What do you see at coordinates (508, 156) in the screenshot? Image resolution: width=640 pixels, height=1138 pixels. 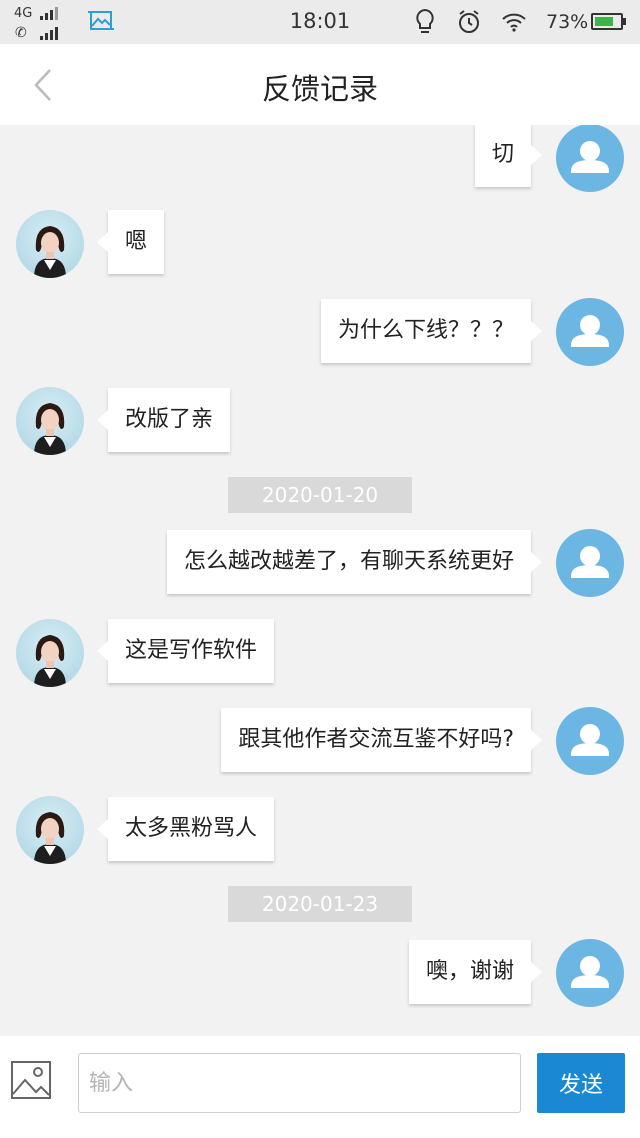 I see `chat-bubble-user: 切` at bounding box center [508, 156].